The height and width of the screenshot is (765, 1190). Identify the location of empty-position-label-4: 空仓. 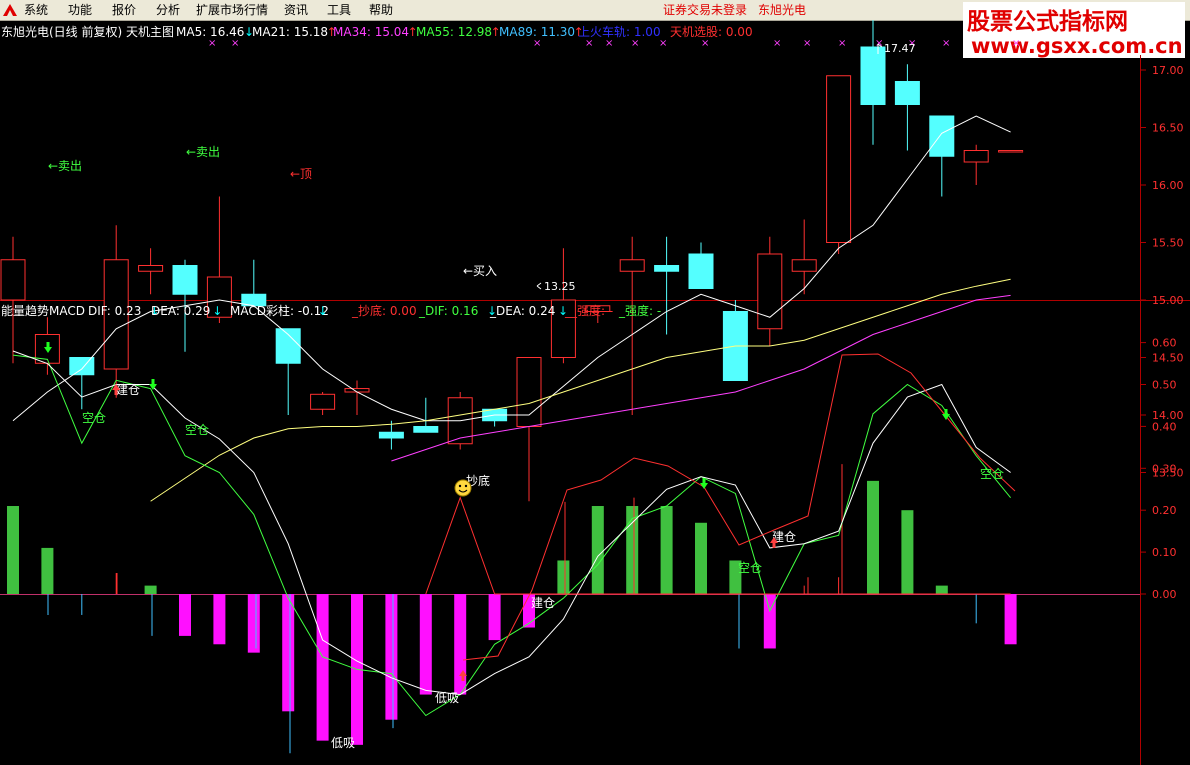
(992, 474).